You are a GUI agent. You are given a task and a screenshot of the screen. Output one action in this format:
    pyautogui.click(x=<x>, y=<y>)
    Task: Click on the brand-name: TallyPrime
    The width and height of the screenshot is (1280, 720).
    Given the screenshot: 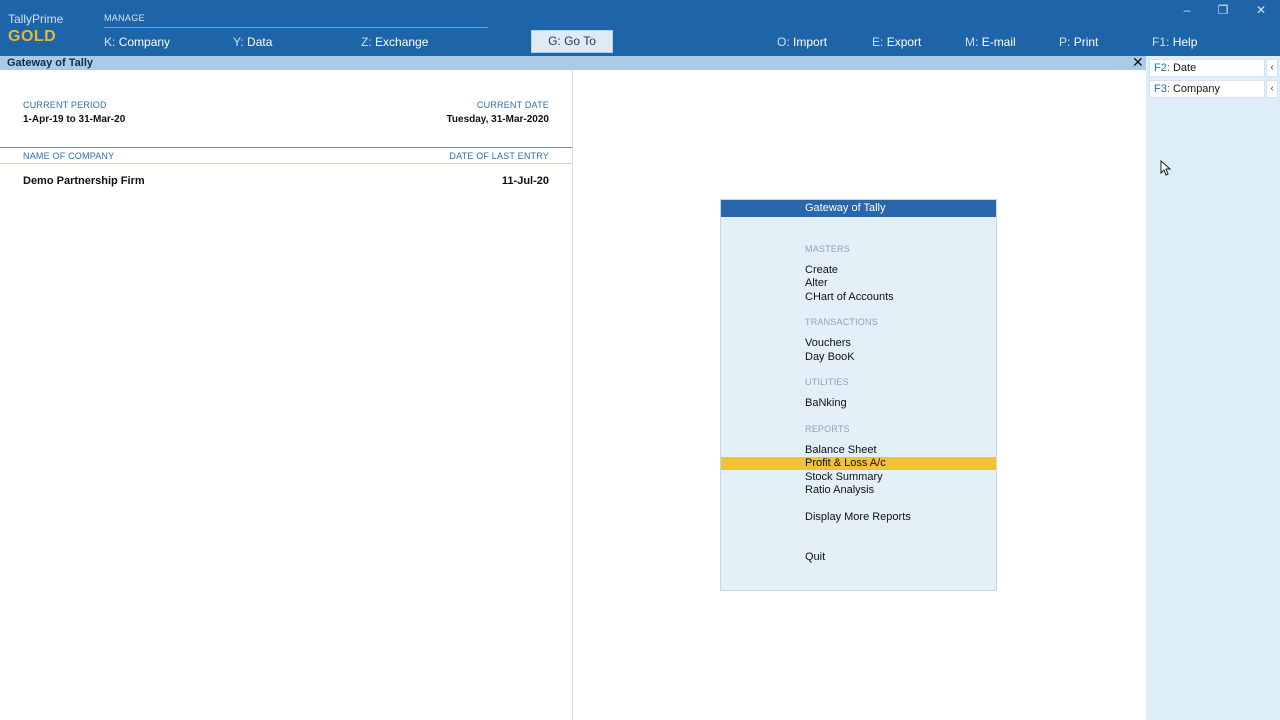 What is the action you would take?
    pyautogui.click(x=36, y=19)
    